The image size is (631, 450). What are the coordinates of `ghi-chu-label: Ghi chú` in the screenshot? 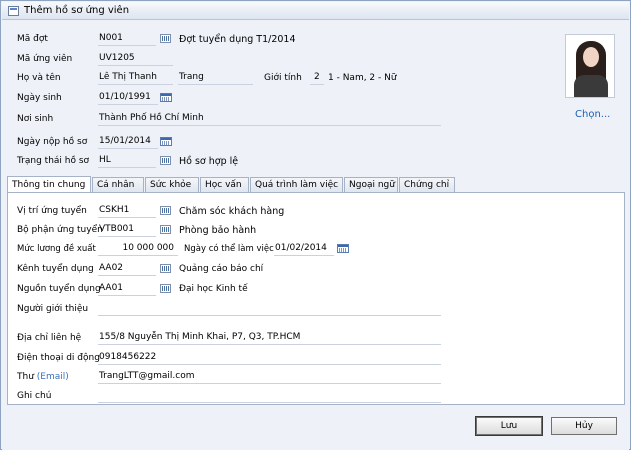 It's located at (34, 396).